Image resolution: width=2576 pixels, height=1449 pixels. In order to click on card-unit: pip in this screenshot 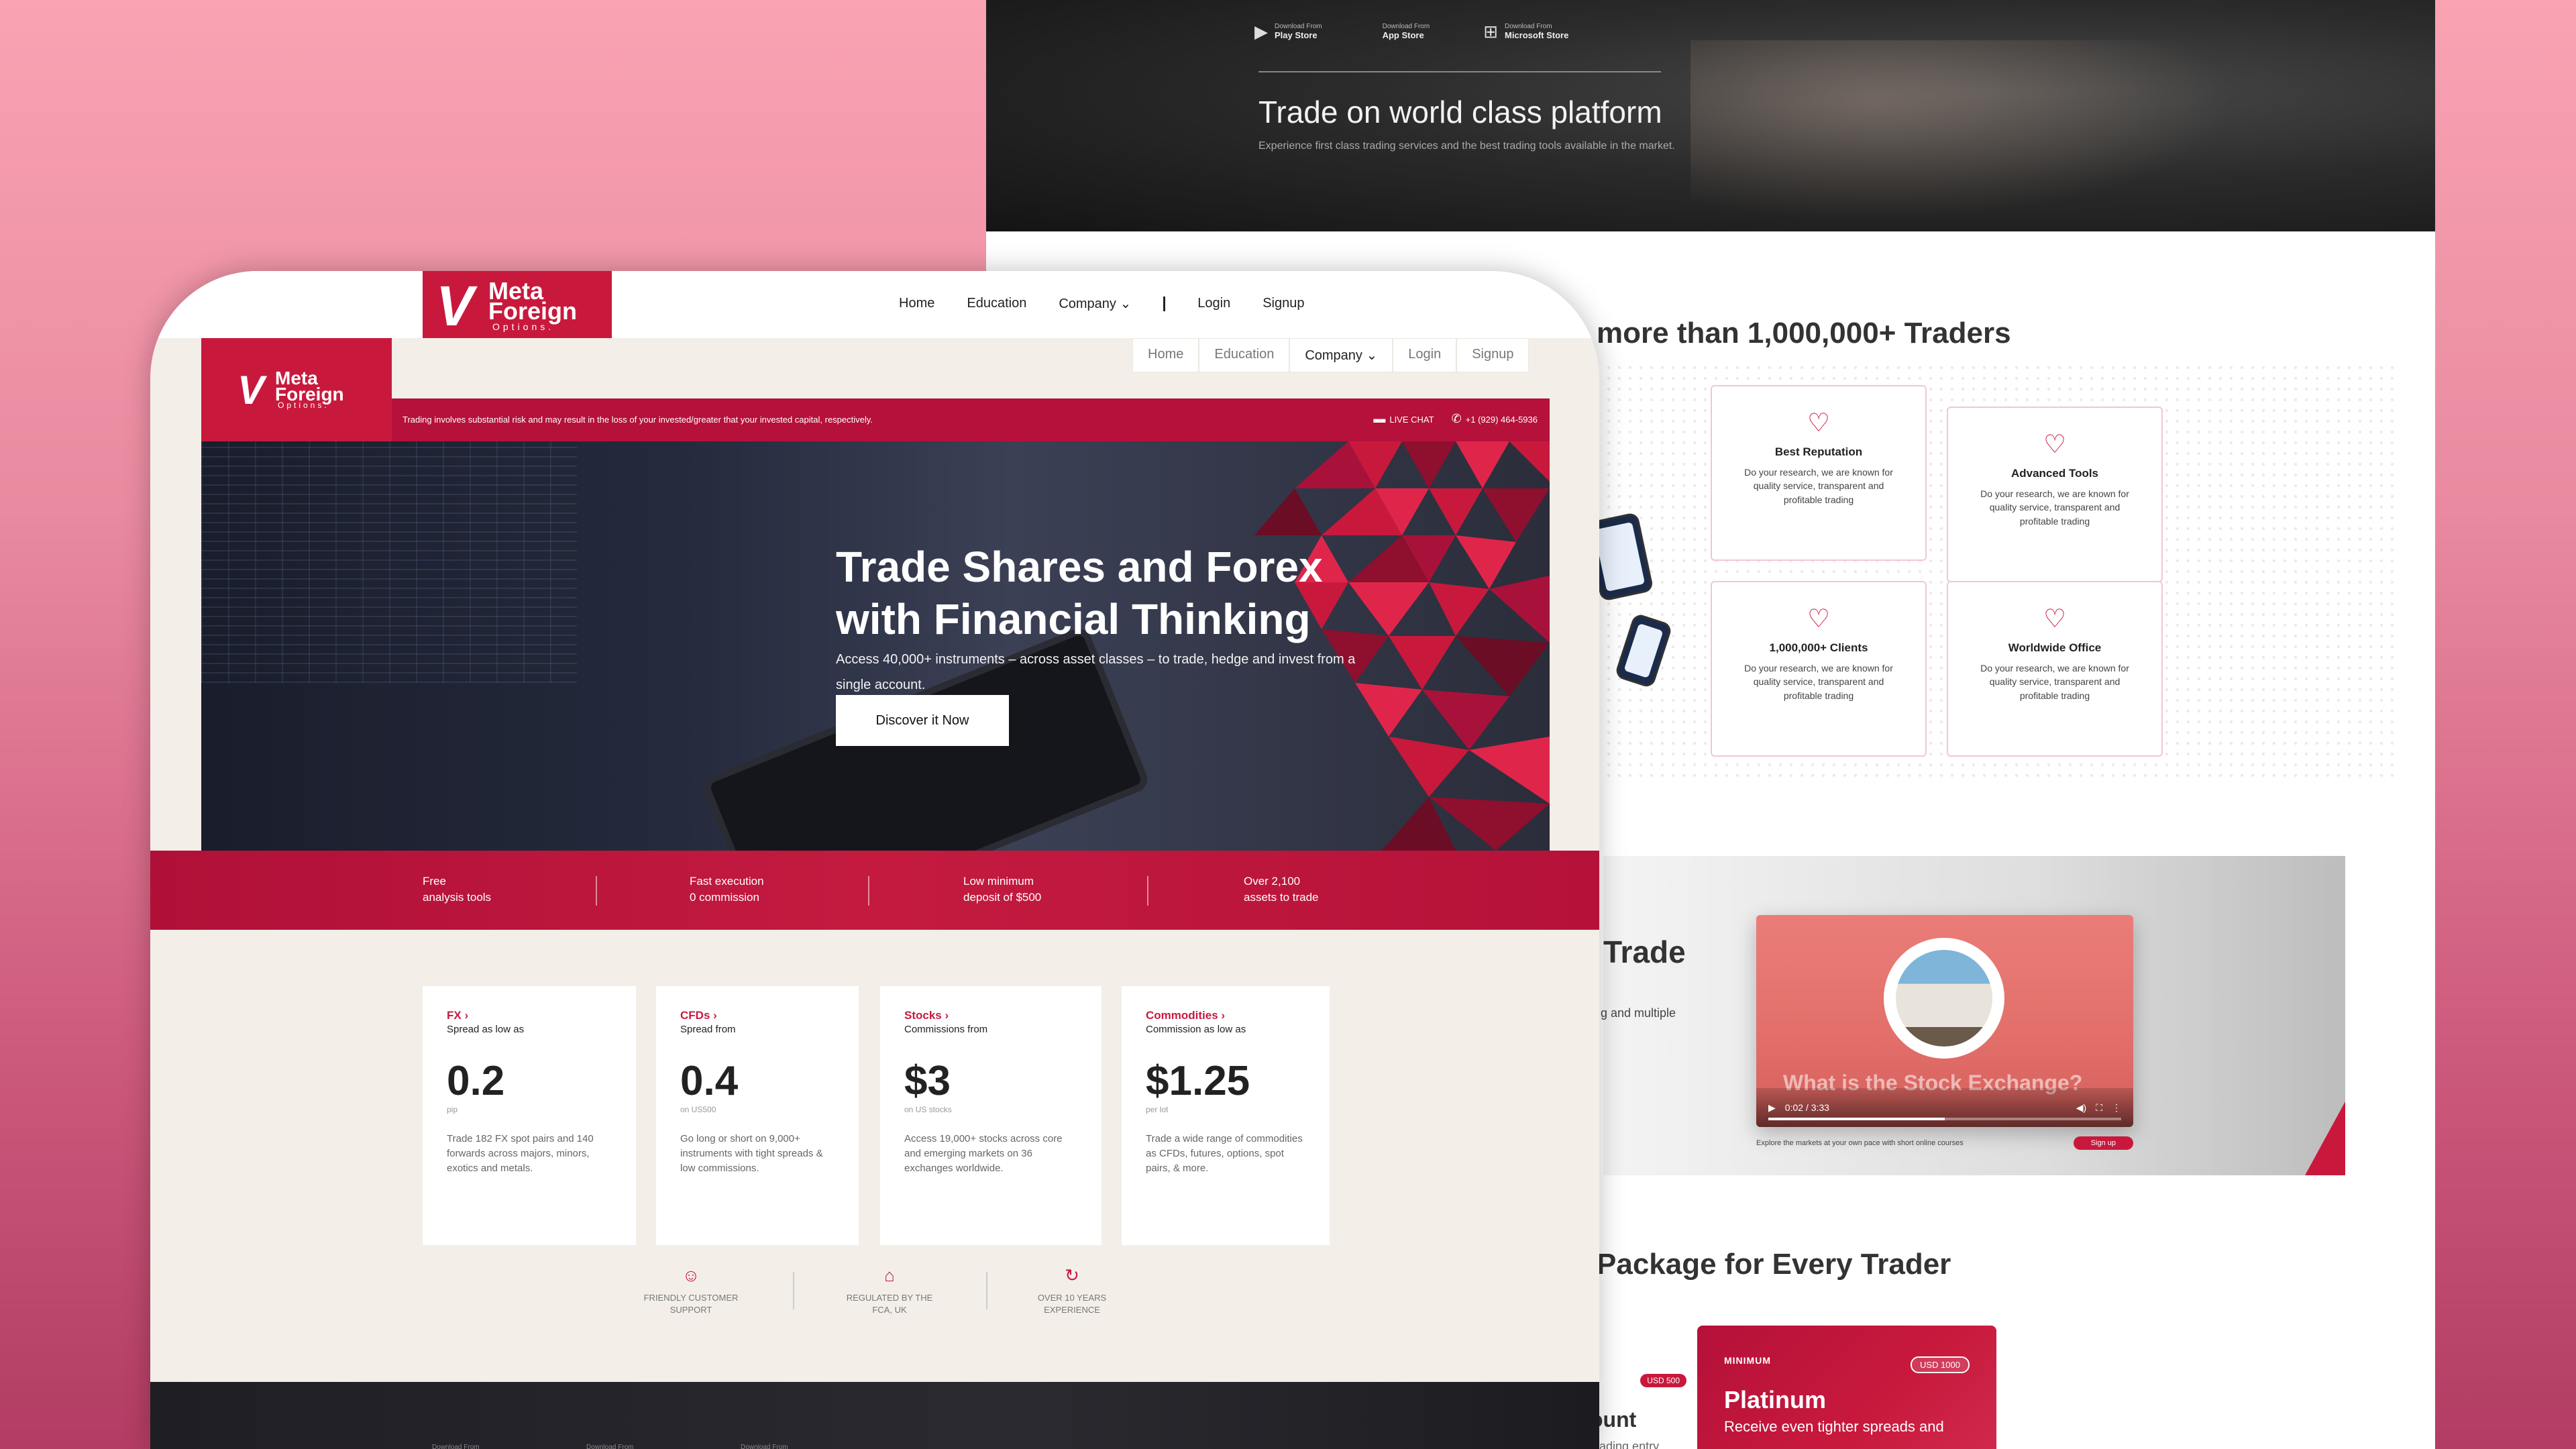, I will do `click(452, 1109)`.